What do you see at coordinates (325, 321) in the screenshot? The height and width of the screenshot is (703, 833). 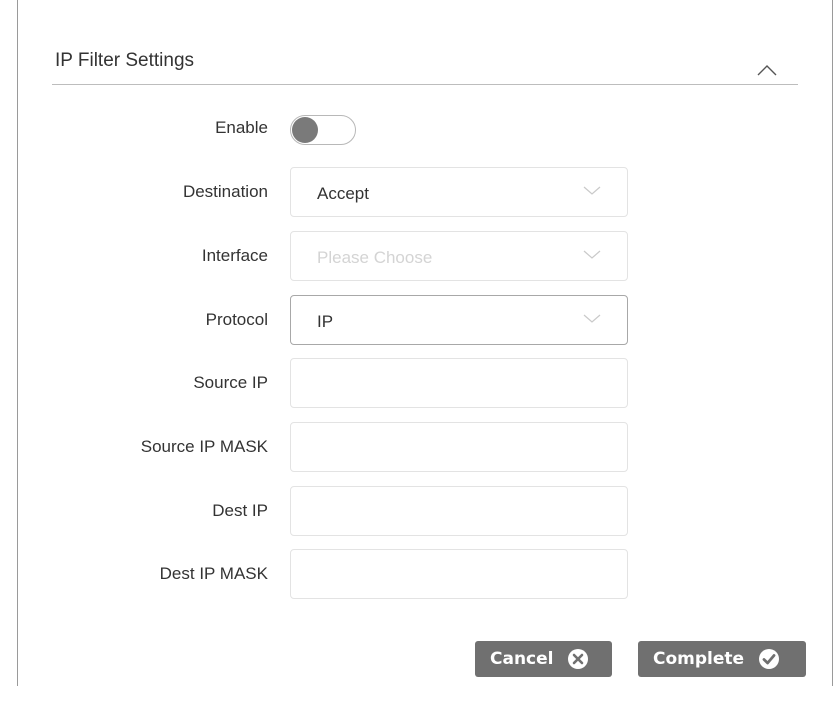 I see `protocol-value: IP` at bounding box center [325, 321].